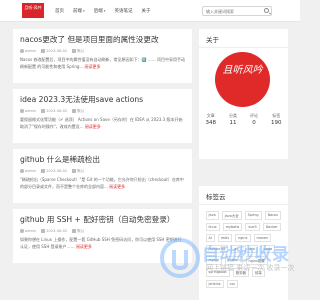 The height and width of the screenshot is (300, 320). I want to click on tag-item: vue3, so click(252, 226).